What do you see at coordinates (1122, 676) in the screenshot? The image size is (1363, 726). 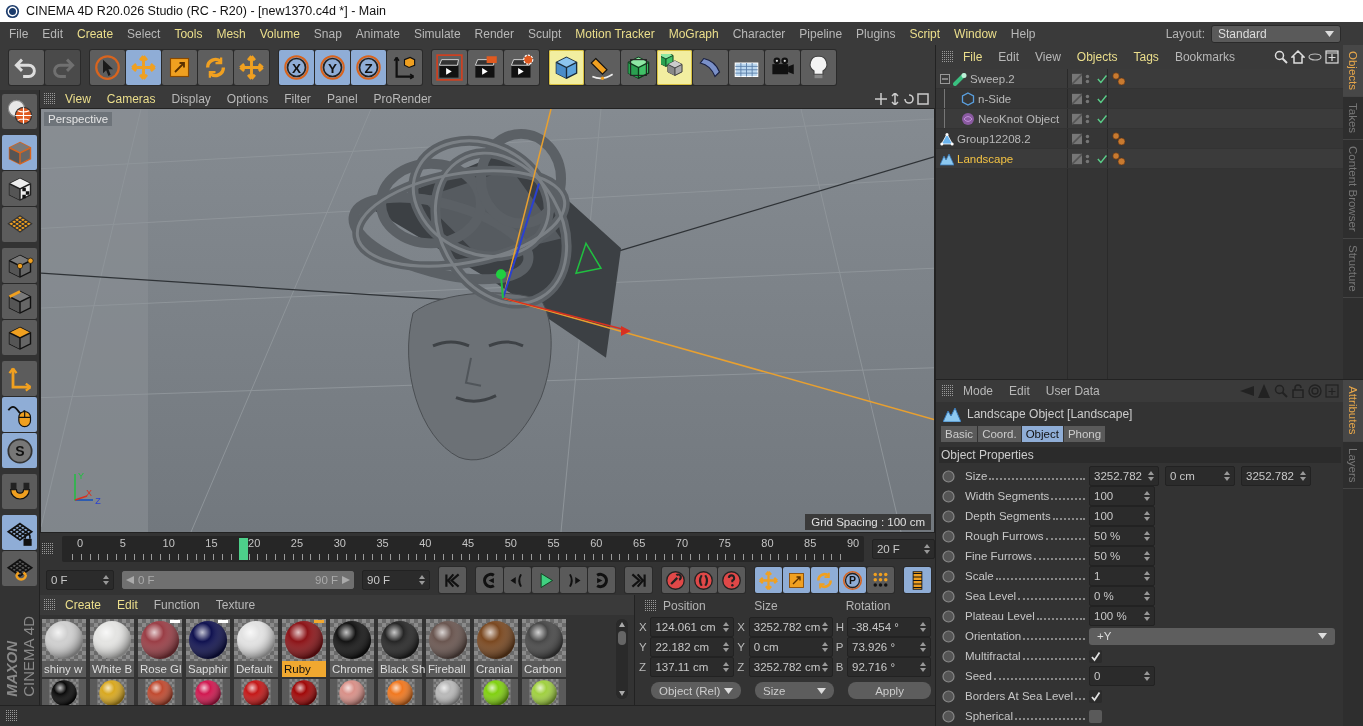 I see `number-field: 0` at bounding box center [1122, 676].